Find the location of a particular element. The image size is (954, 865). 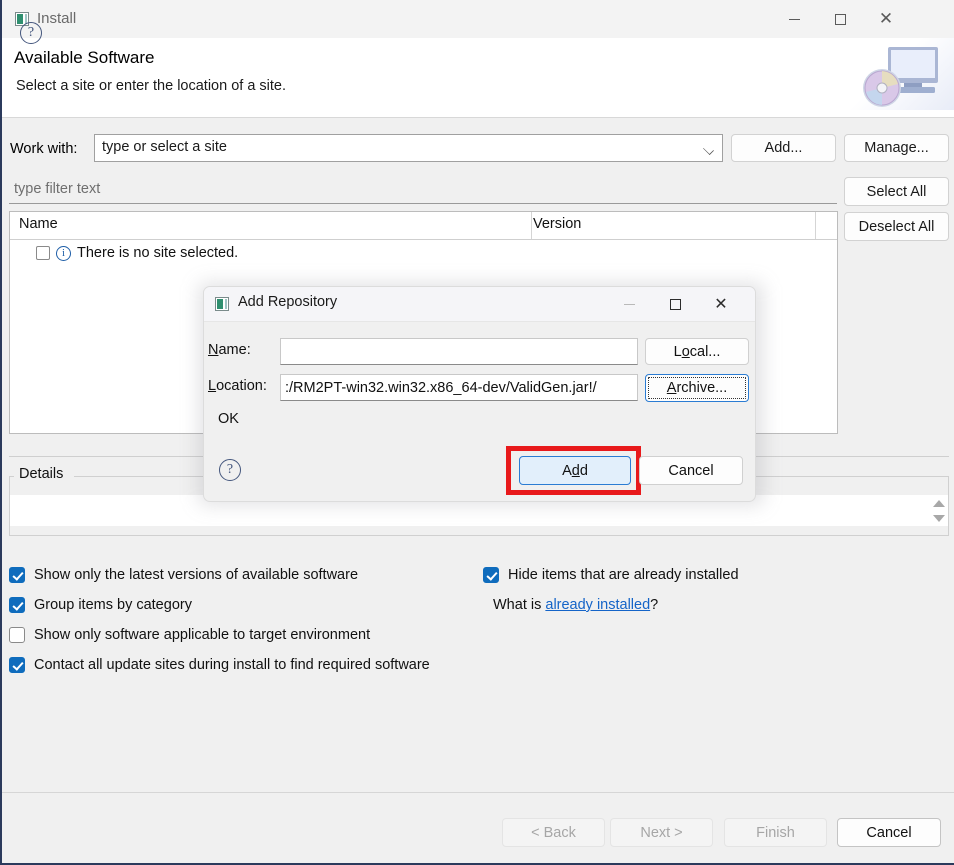

name-label: Name: is located at coordinates (229, 350).